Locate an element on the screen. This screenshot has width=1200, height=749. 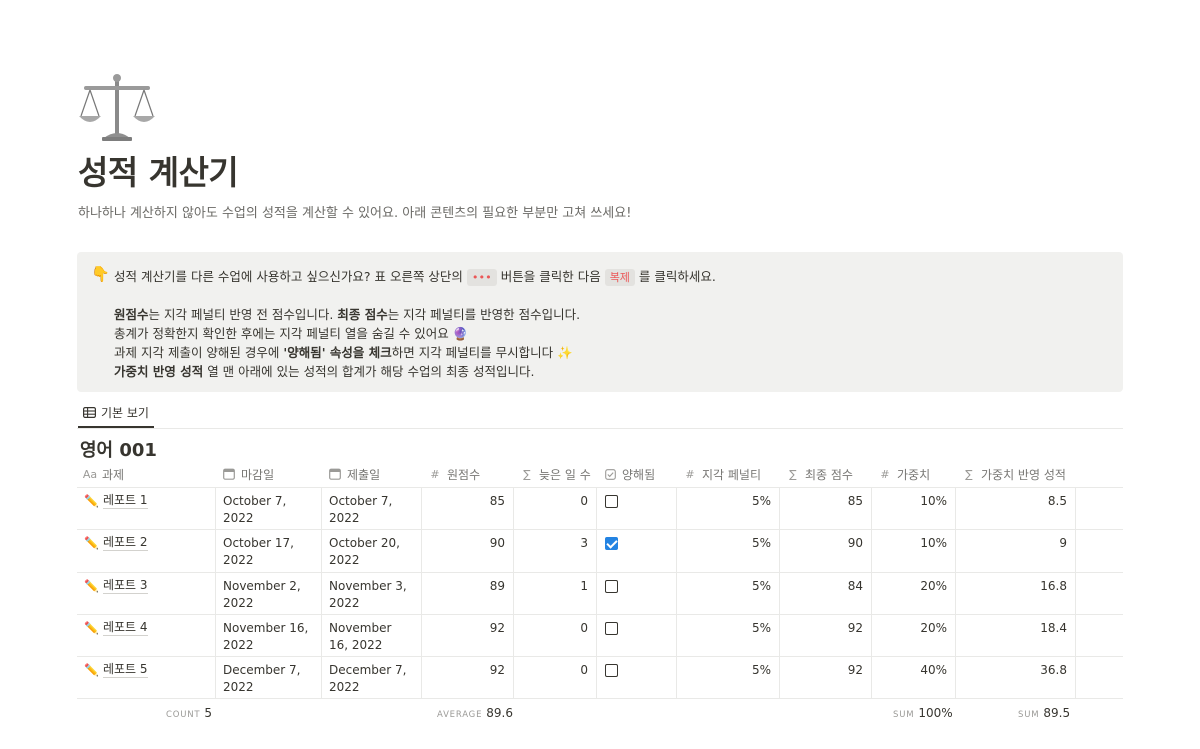
cell-name: ✏️ 레포트 2 is located at coordinates (146, 551).